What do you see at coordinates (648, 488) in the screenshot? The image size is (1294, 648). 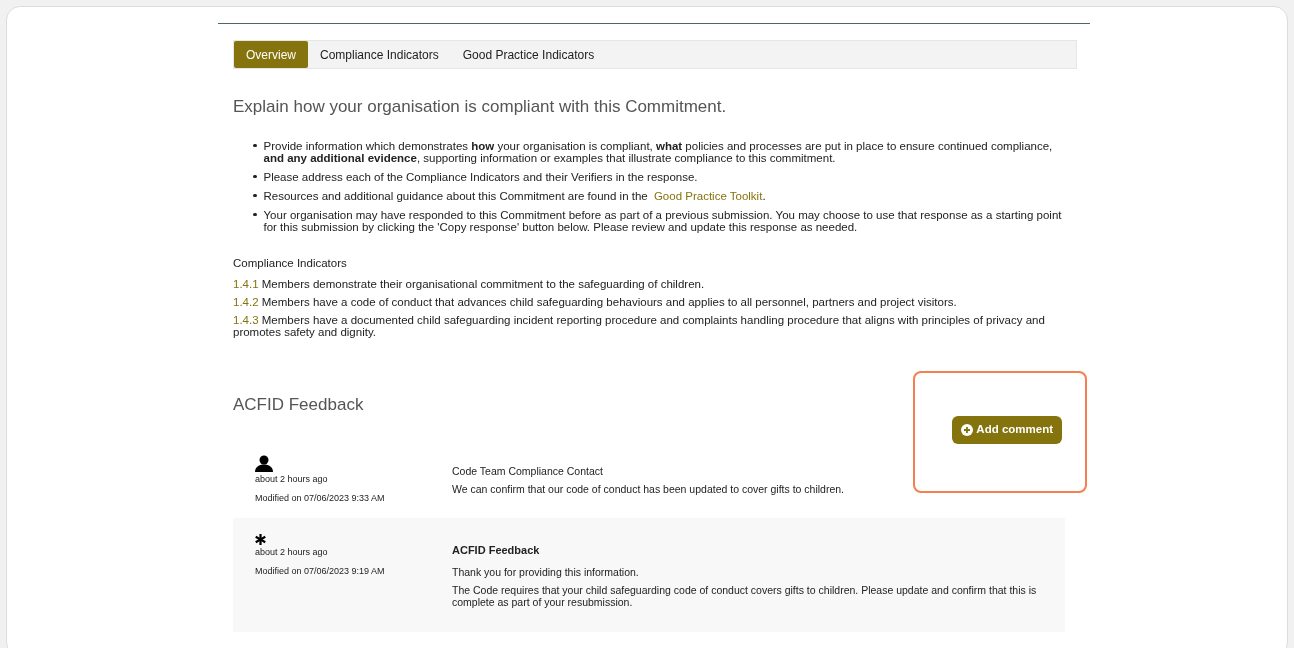 I see `comment-text: We can confirm that our code of conduct has been updated to cover gifts to children.` at bounding box center [648, 488].